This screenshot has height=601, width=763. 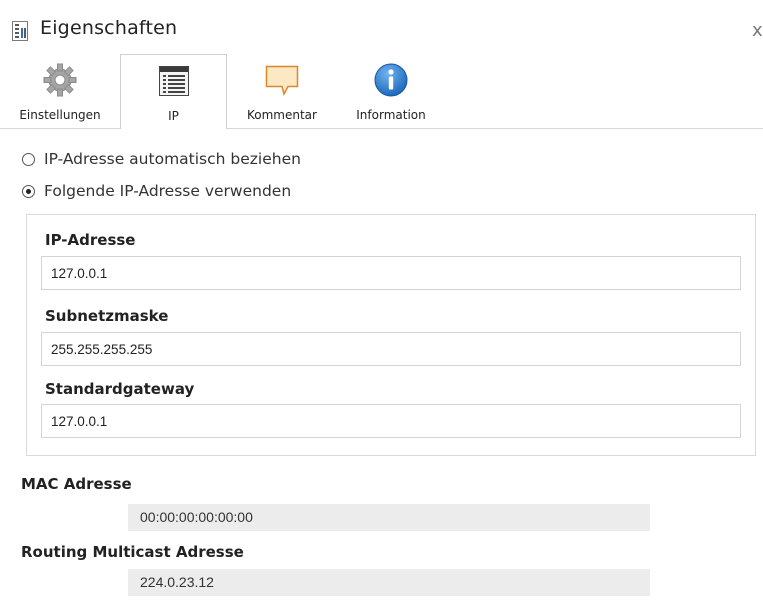 I want to click on radio-manual-ip: Folgende IP-Adresse verwenden, so click(x=156, y=191).